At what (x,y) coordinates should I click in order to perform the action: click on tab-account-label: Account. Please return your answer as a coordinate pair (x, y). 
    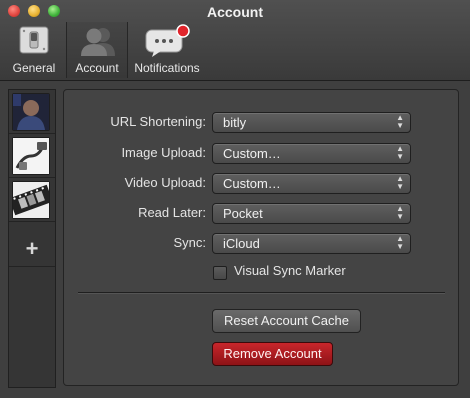
    Looking at the image, I should click on (97, 68).